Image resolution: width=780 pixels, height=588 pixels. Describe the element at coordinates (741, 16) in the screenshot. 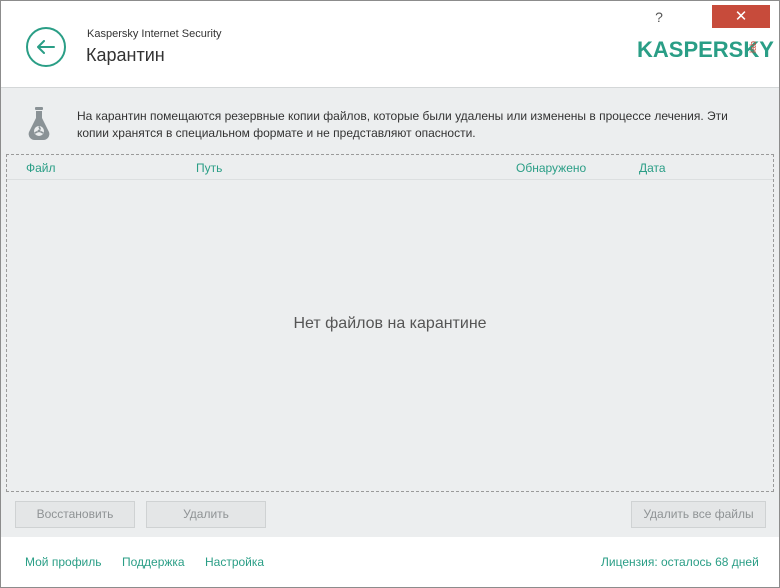

I see `close-button: ✕` at that location.